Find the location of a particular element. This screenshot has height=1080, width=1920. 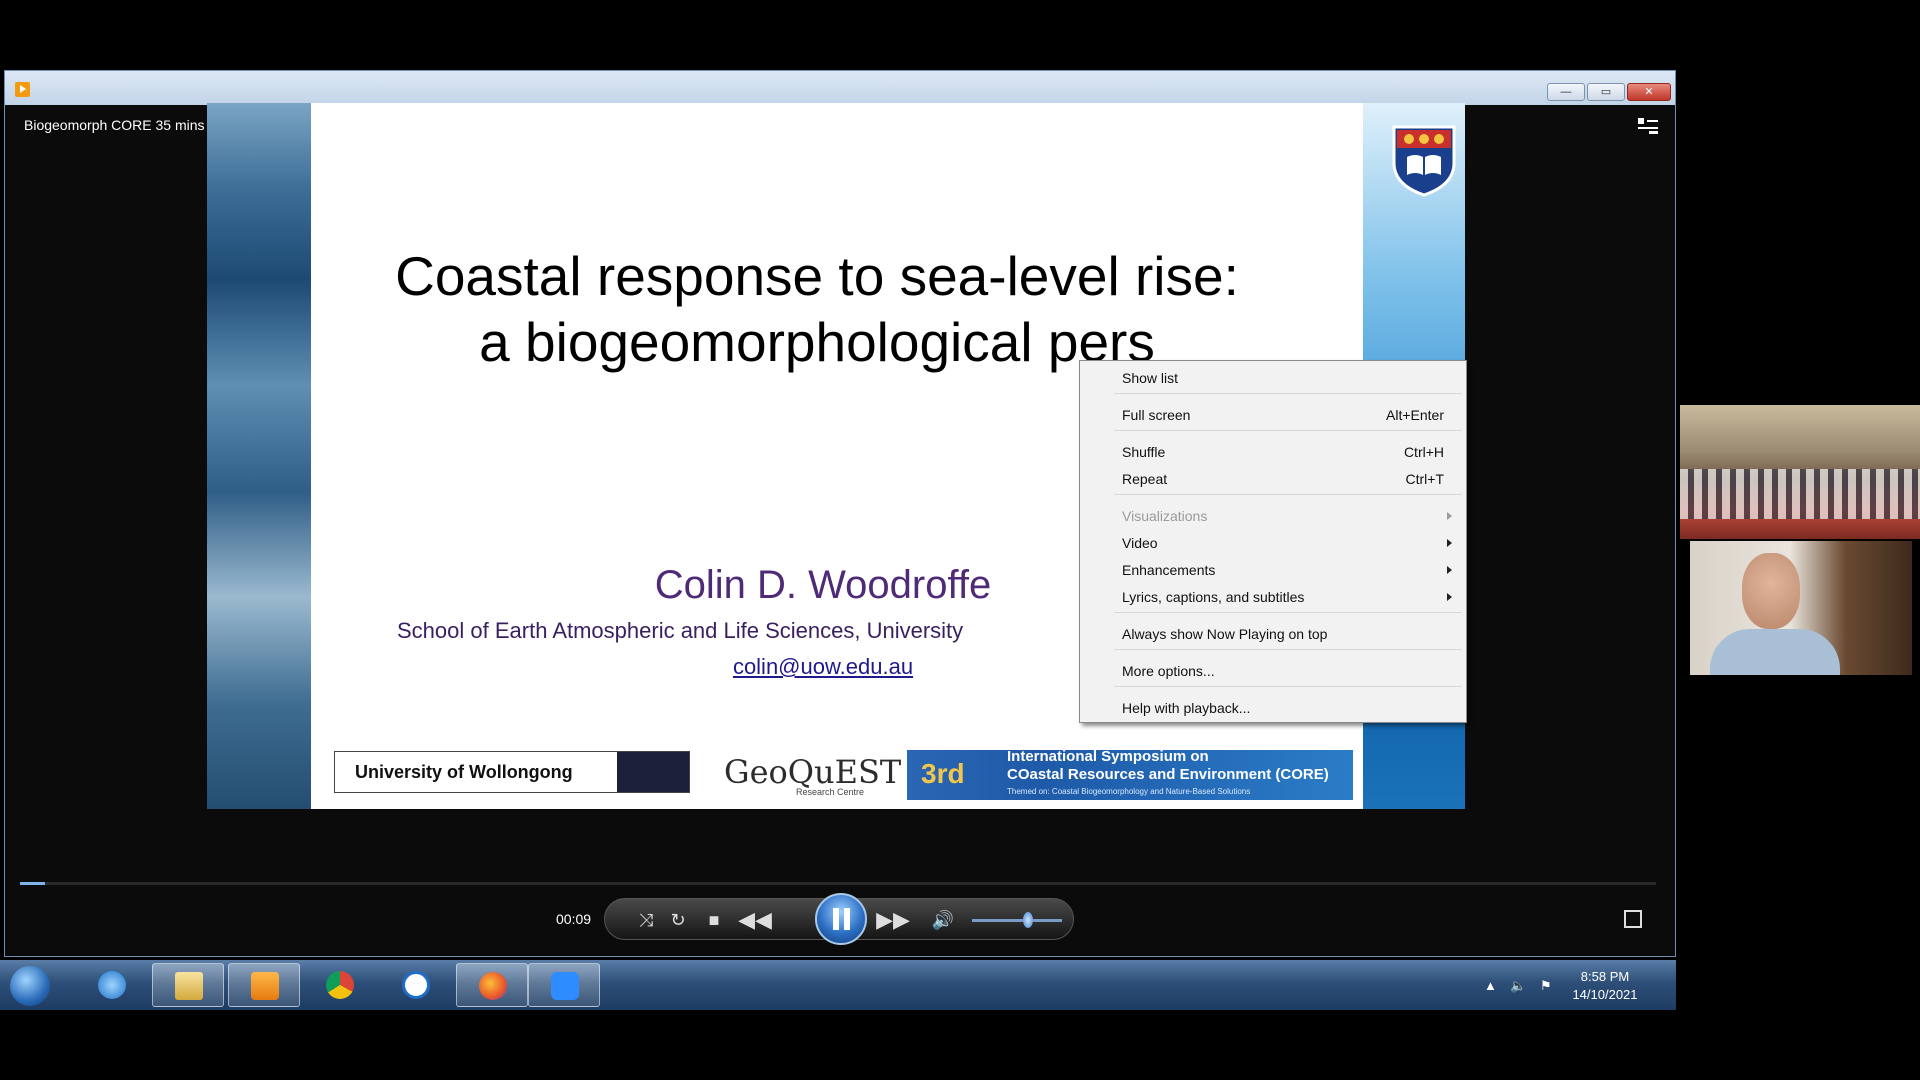

menu-item-shortcut: Ctrl+H is located at coordinates (1423, 452).